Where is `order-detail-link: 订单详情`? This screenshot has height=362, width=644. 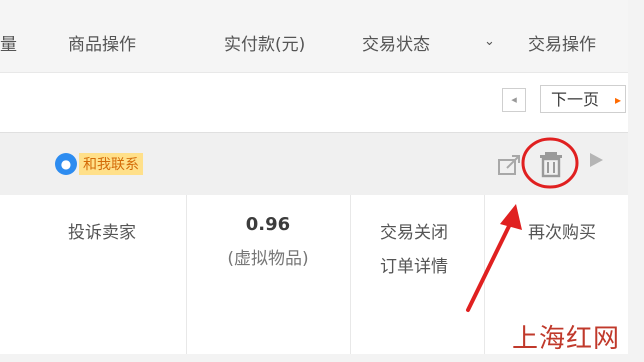
order-detail-link: 订单详情 is located at coordinates (414, 264).